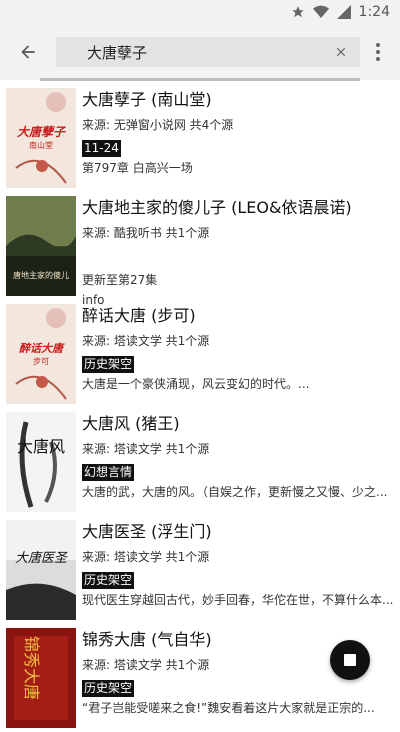 The image size is (400, 732). Describe the element at coordinates (41, 246) in the screenshot. I see `book-cover: 唐地主家的傻儿` at that location.